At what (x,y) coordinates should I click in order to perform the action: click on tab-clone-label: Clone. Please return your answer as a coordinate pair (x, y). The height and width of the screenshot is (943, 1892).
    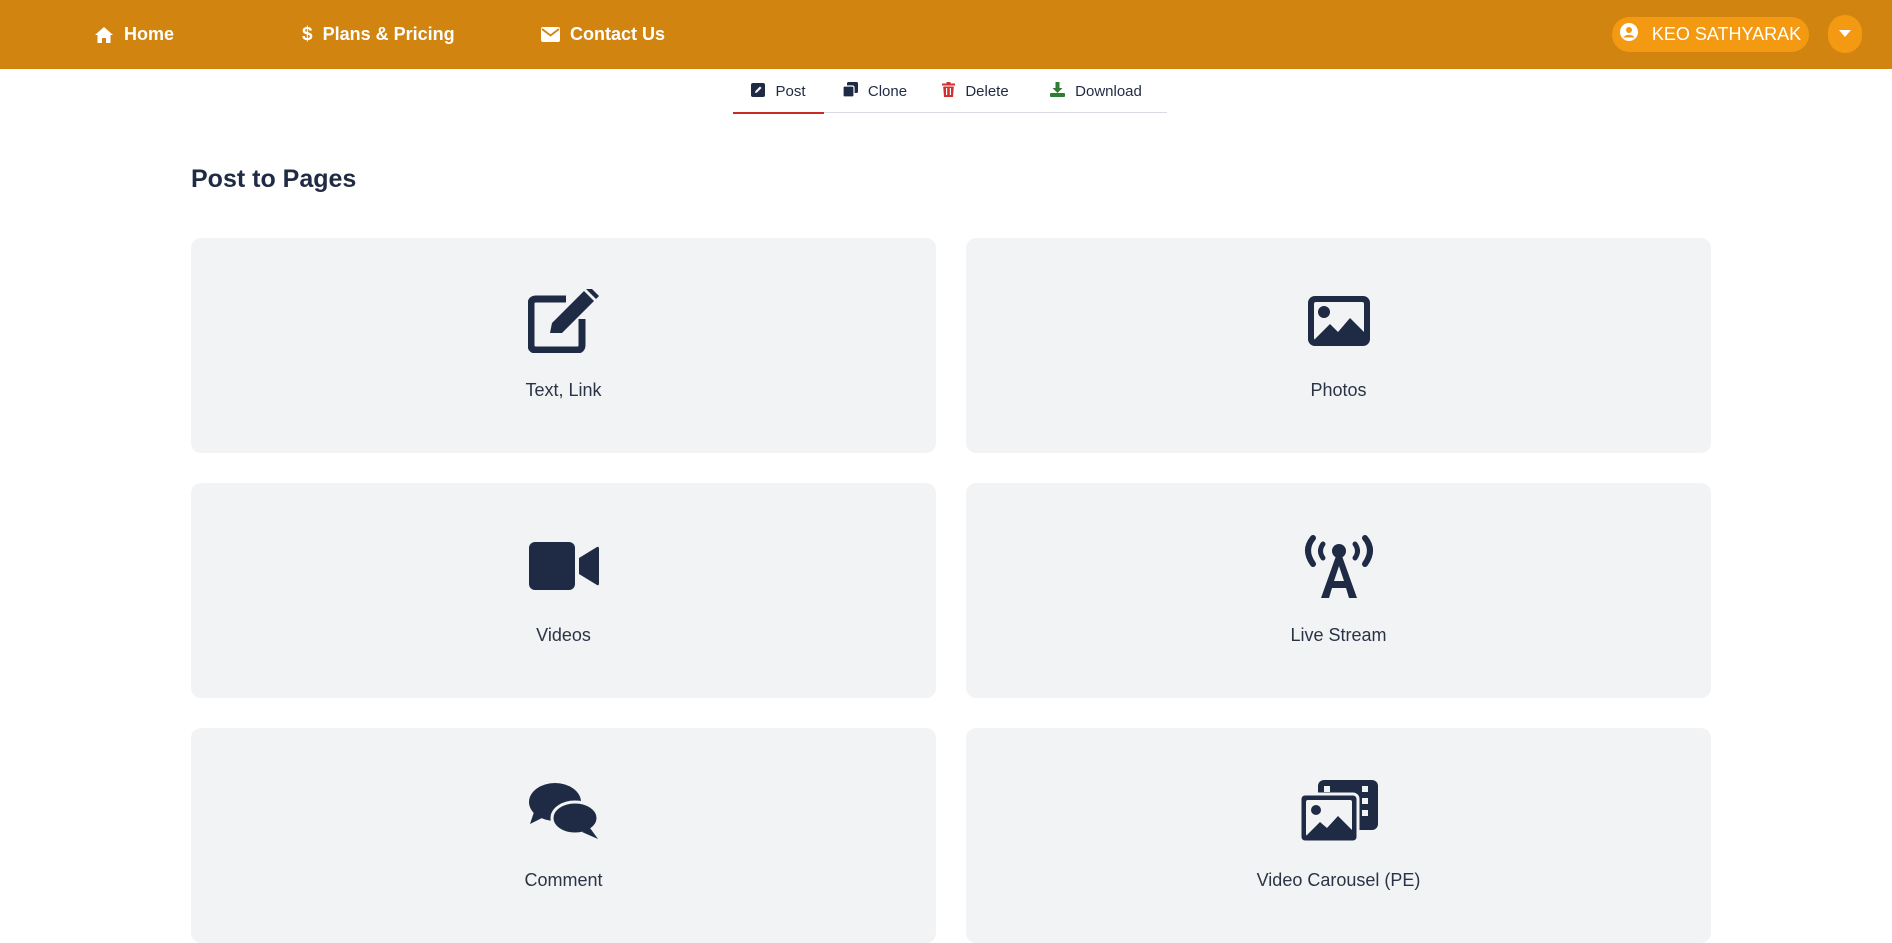
    Looking at the image, I should click on (887, 91).